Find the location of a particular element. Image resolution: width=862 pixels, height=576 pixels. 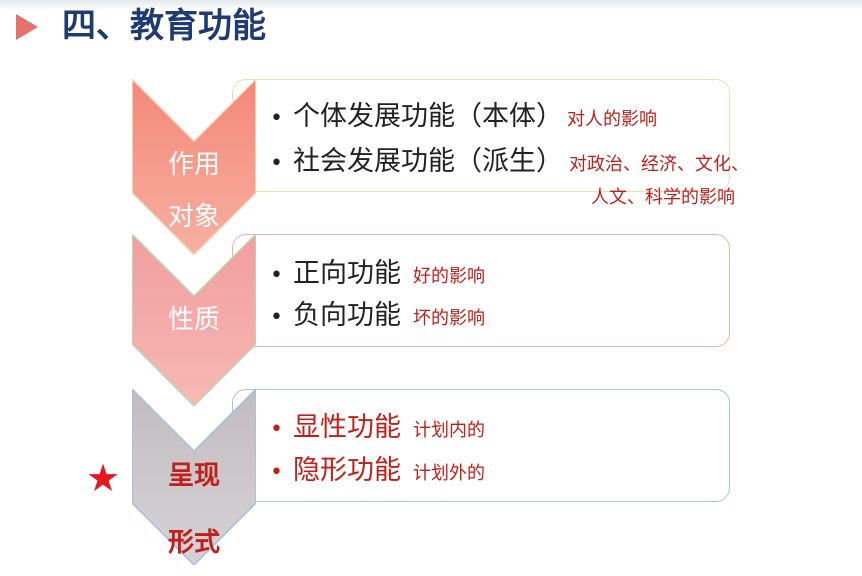

triangle-right-icon is located at coordinates (27, 27).